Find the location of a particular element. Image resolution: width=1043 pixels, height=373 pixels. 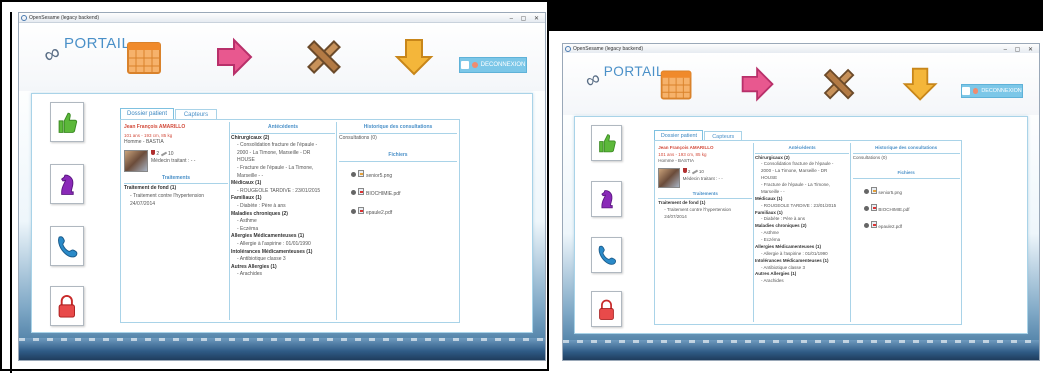

file-list: senior5.png BIOCHIMIE.pdf epaule2.pdf is located at coordinates (398, 193).